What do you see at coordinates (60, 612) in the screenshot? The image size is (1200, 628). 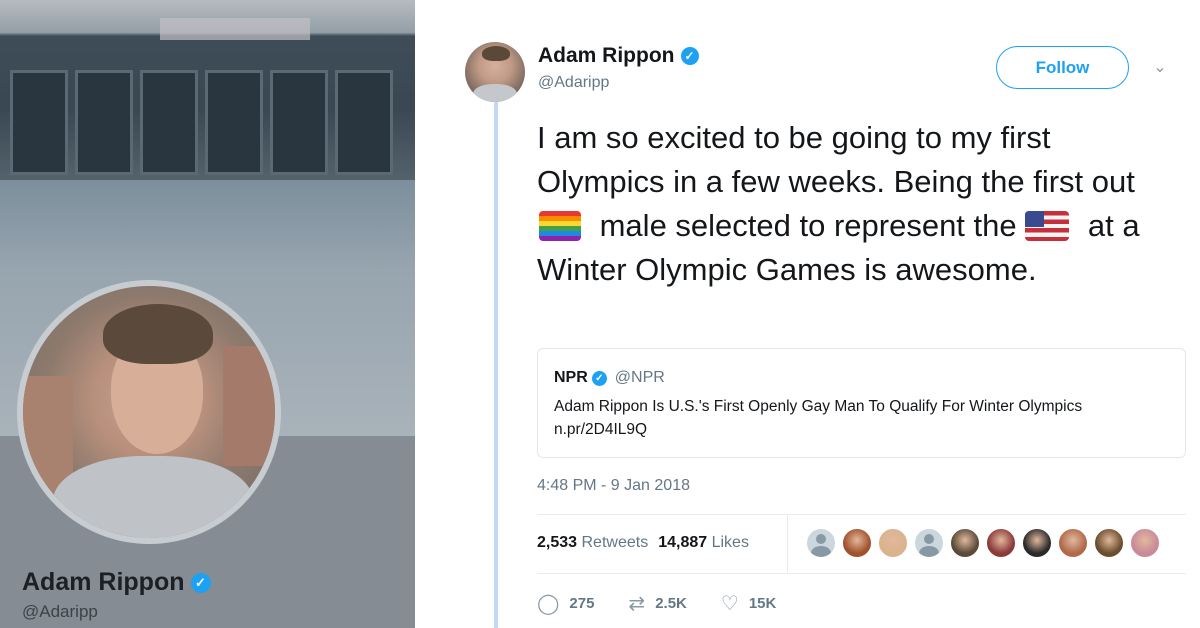 I see `profile-handle: @Adaripp` at bounding box center [60, 612].